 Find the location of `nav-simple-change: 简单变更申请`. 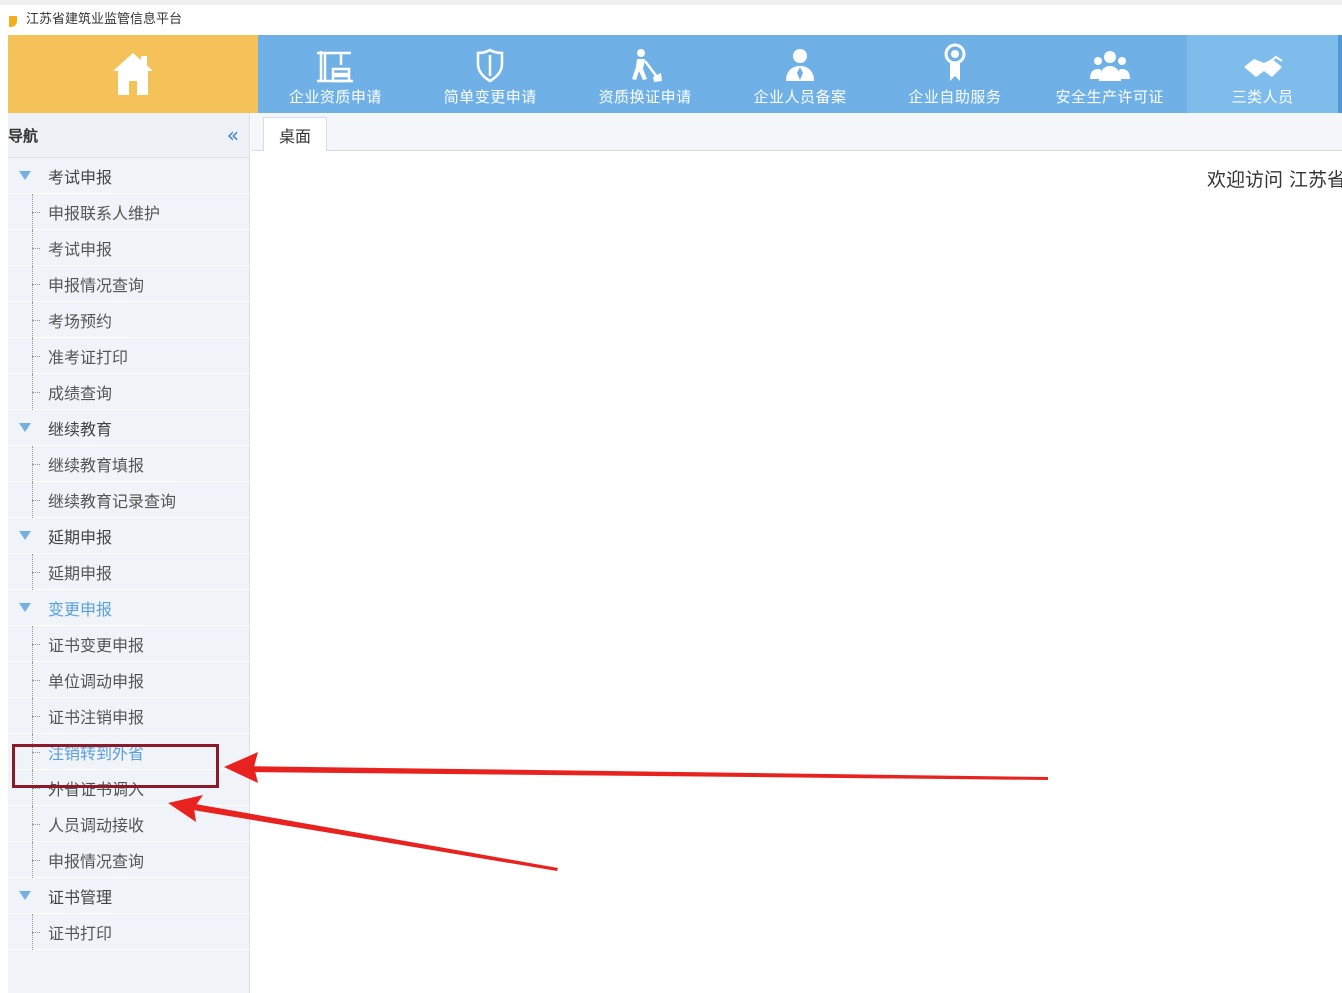

nav-simple-change: 简单变更申请 is located at coordinates (490, 74).